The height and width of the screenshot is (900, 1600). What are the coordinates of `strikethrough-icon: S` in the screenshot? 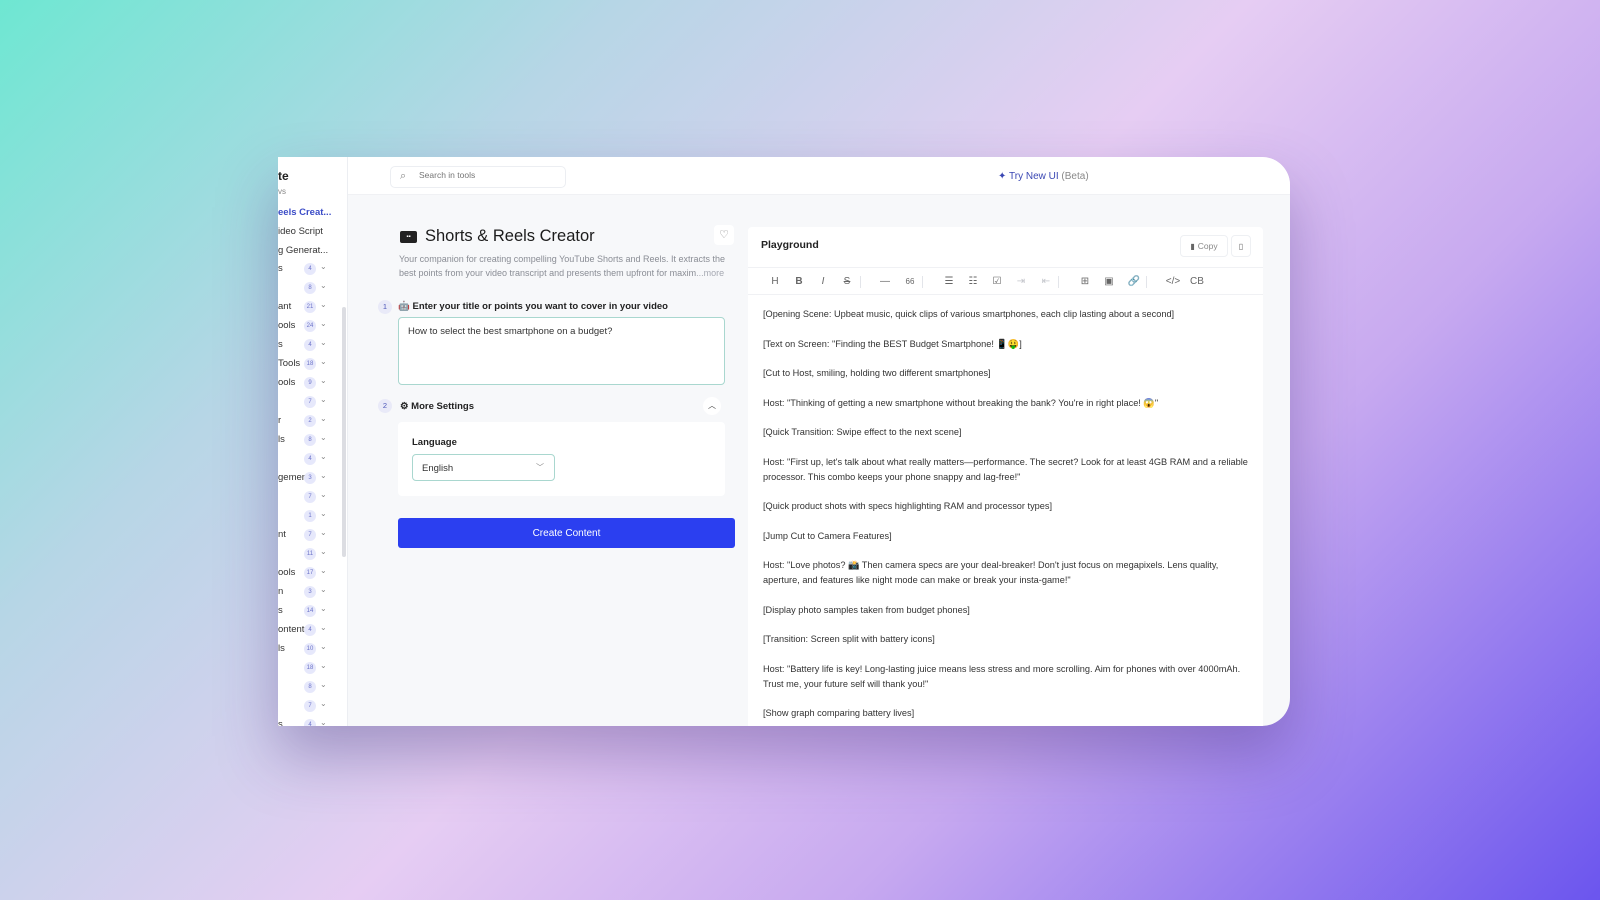 It's located at (847, 282).